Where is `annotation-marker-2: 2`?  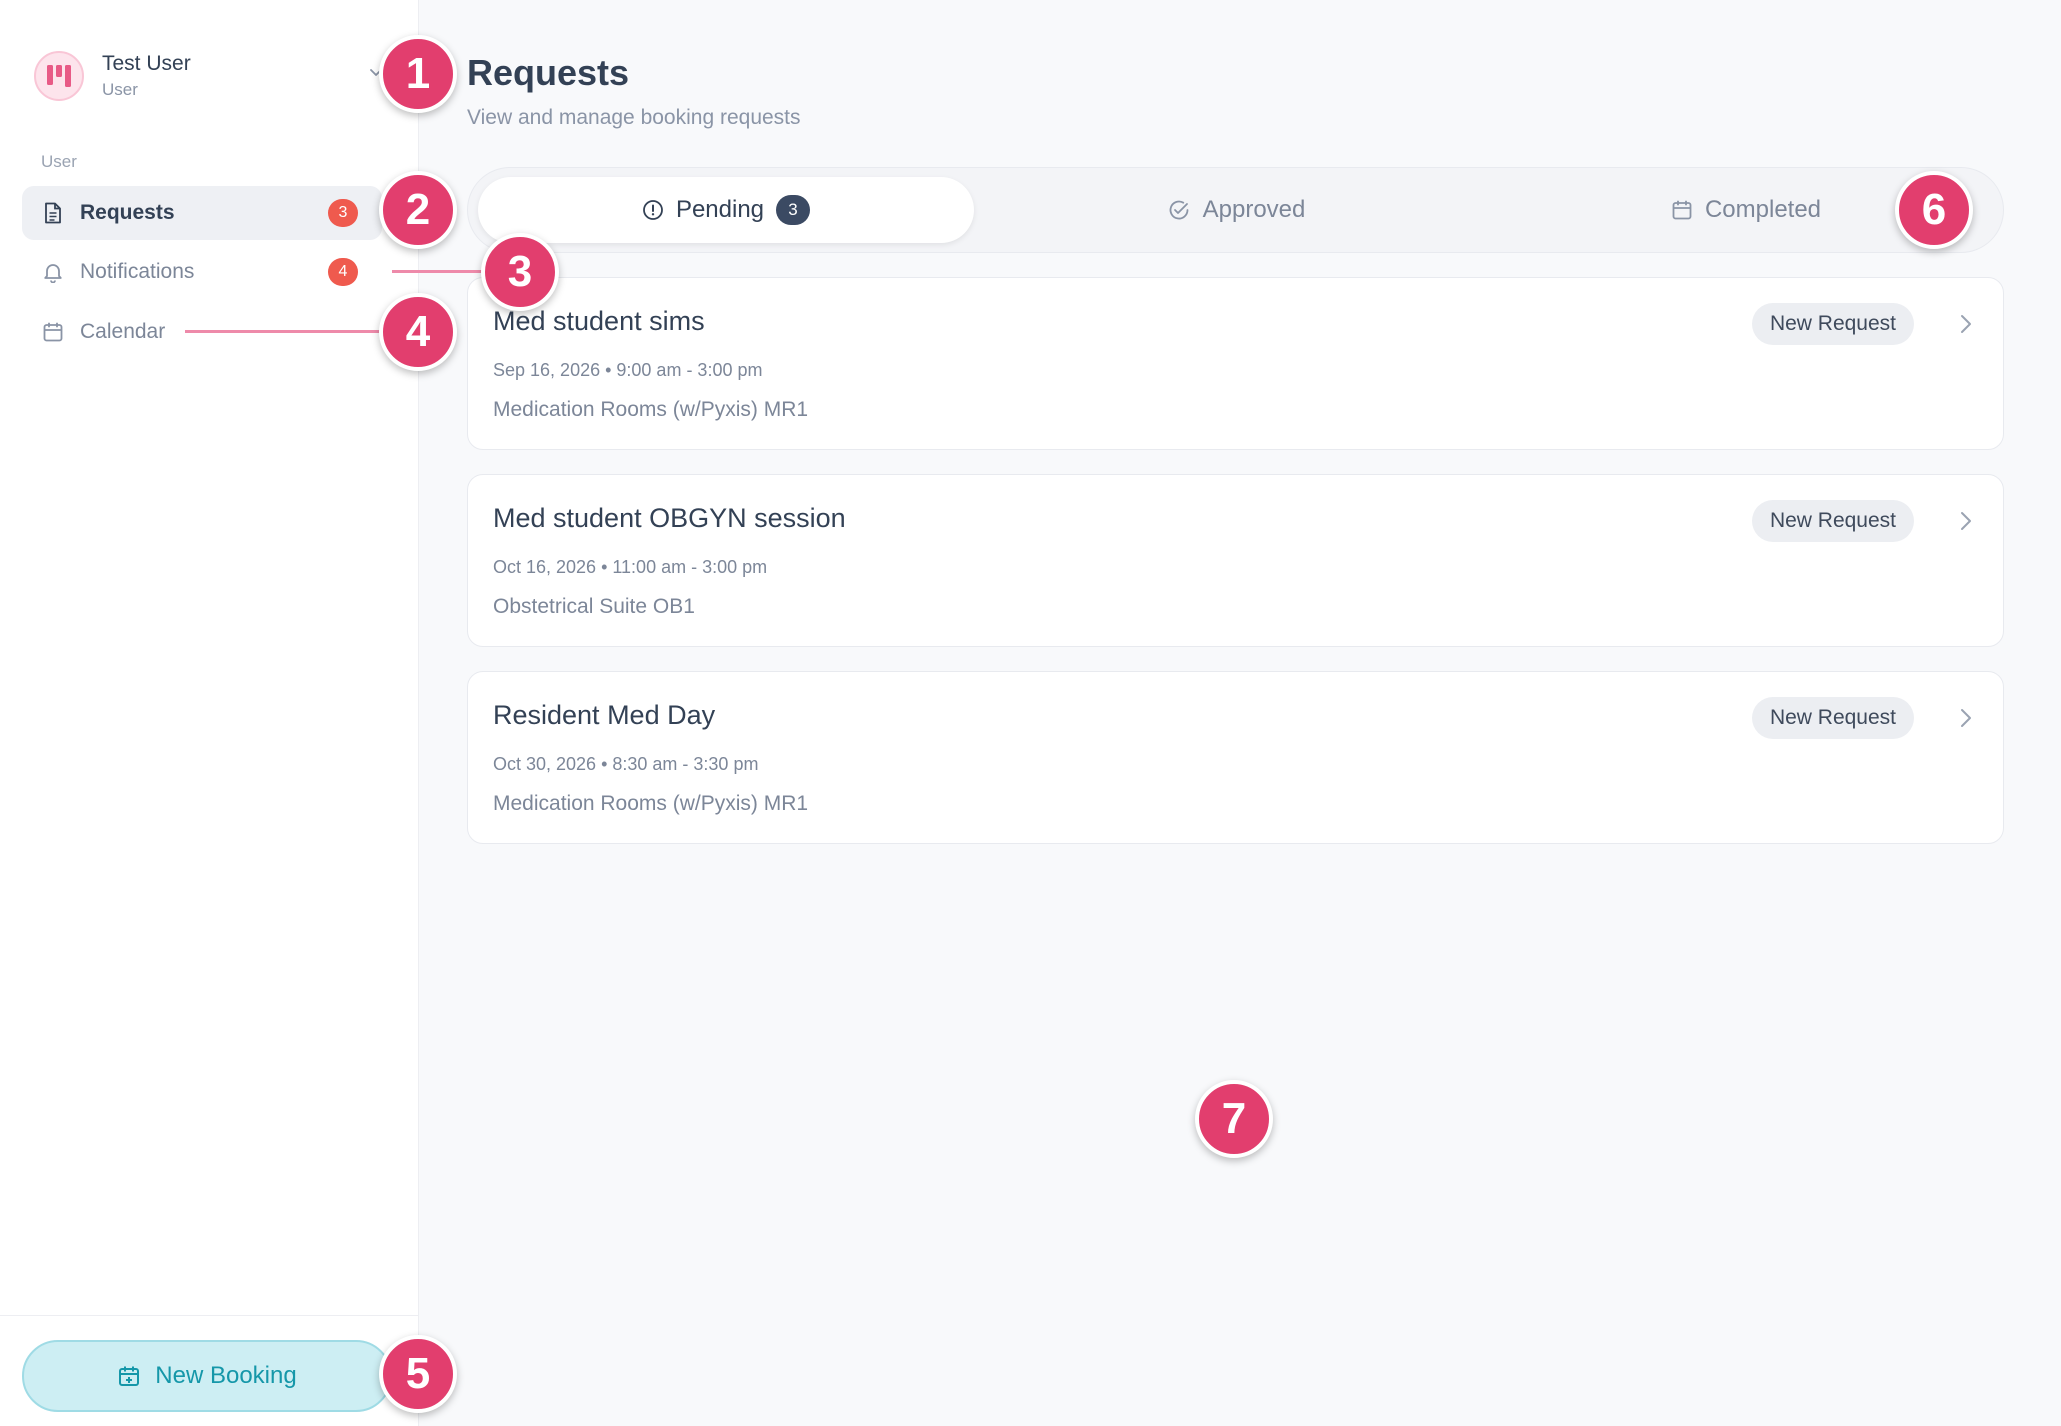 annotation-marker-2: 2 is located at coordinates (418, 210).